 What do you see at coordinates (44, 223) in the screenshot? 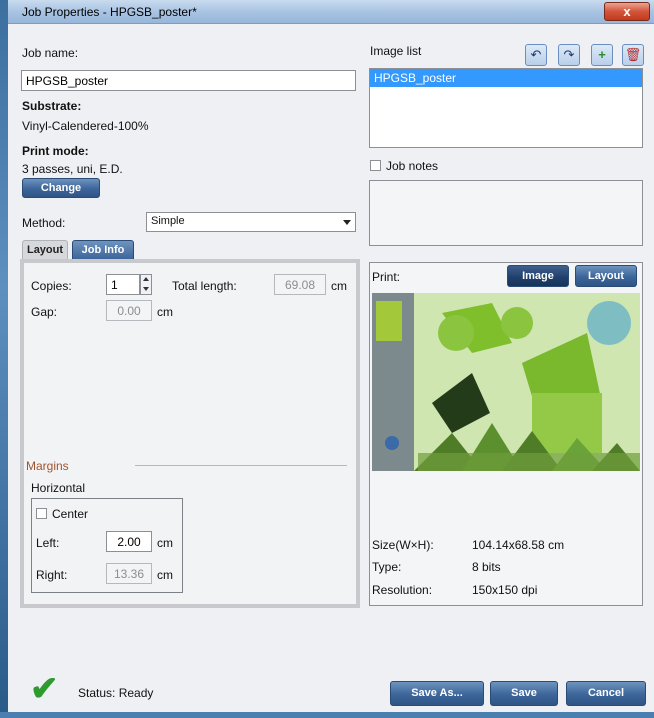
I see `method-label: Method:` at bounding box center [44, 223].